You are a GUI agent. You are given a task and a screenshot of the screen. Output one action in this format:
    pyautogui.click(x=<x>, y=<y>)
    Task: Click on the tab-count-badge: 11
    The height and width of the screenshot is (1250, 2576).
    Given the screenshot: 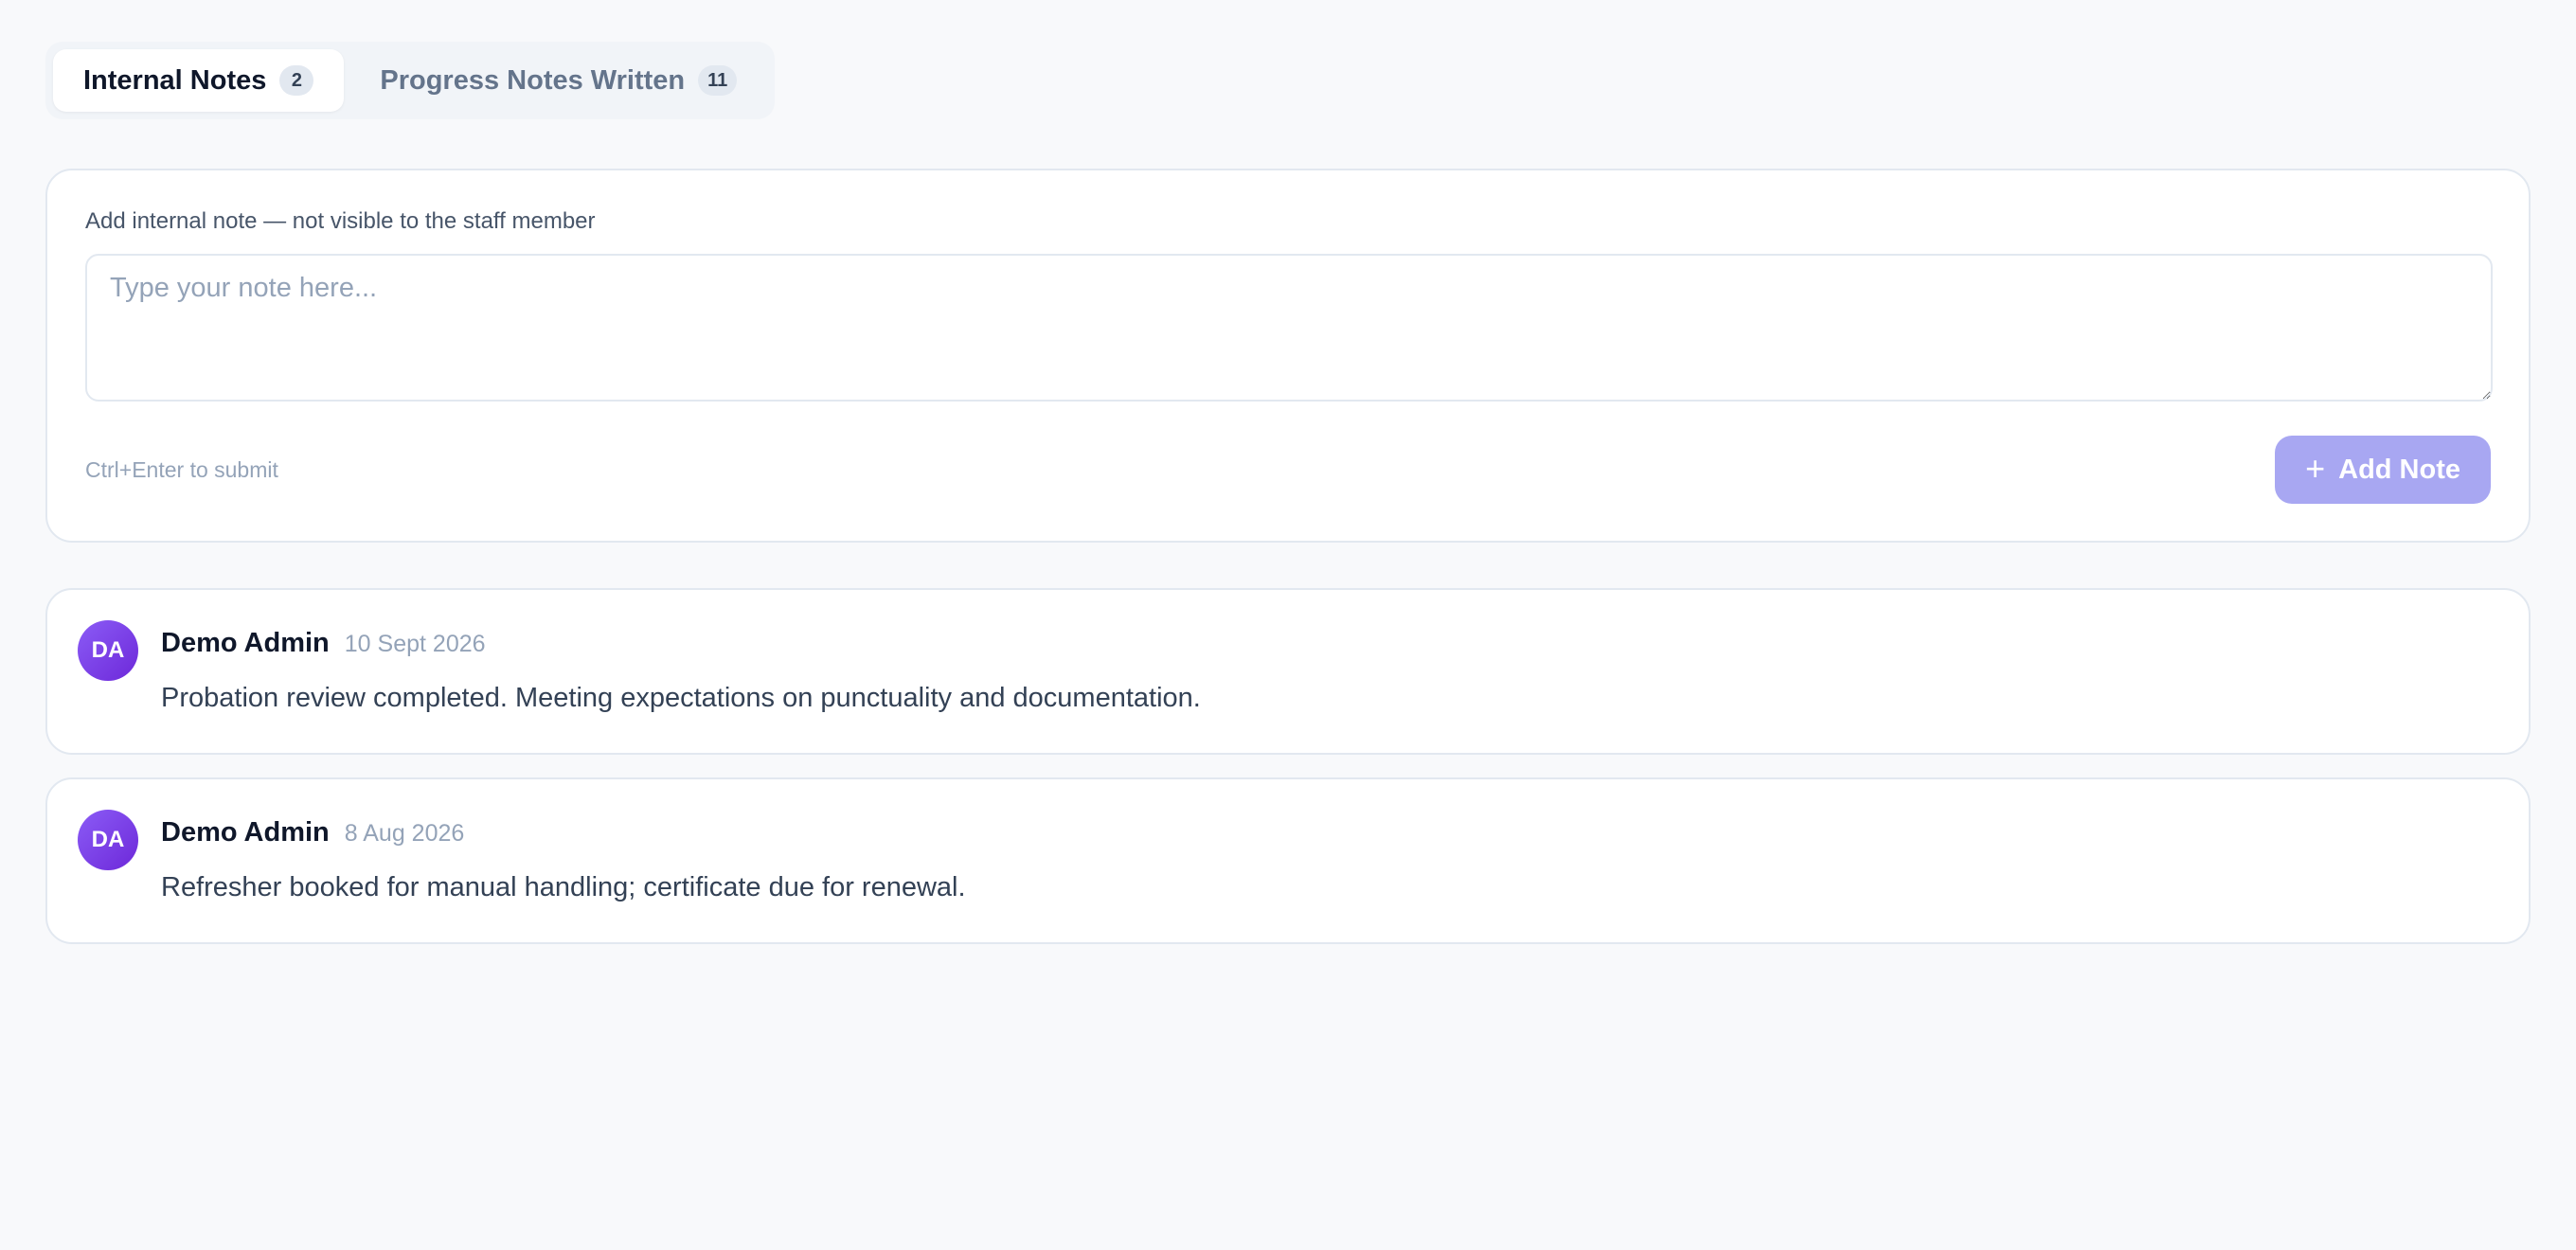 What is the action you would take?
    pyautogui.click(x=718, y=81)
    